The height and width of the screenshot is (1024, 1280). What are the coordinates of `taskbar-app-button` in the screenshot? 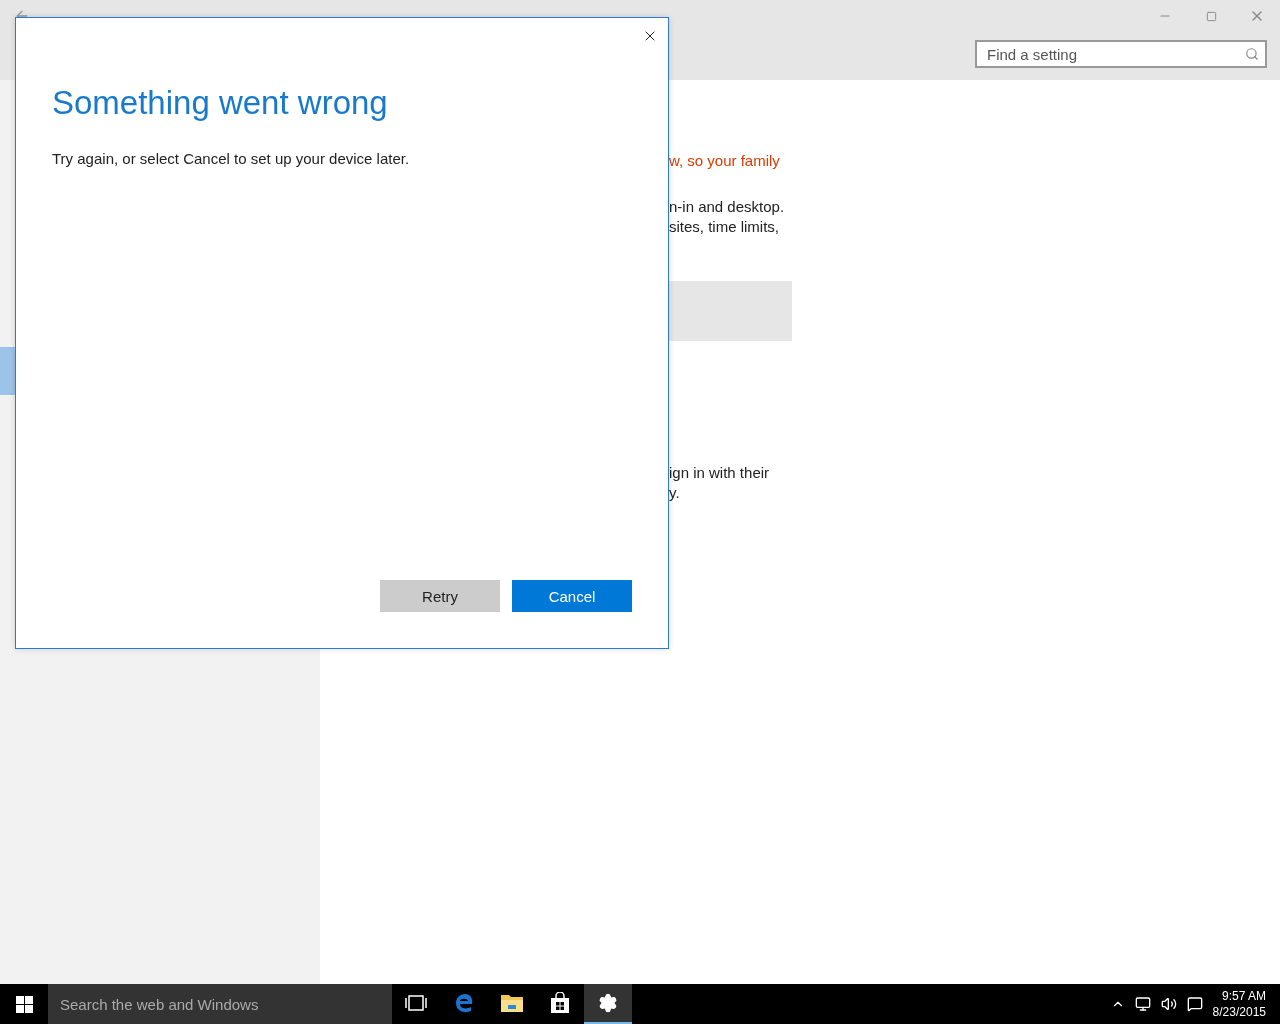 It's located at (608, 1004).